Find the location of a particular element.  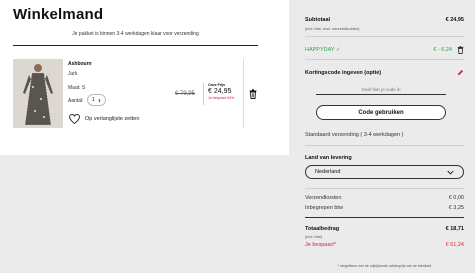

subtotal-note: (incl. btw, excl. verzendkosten) is located at coordinates (384, 28).